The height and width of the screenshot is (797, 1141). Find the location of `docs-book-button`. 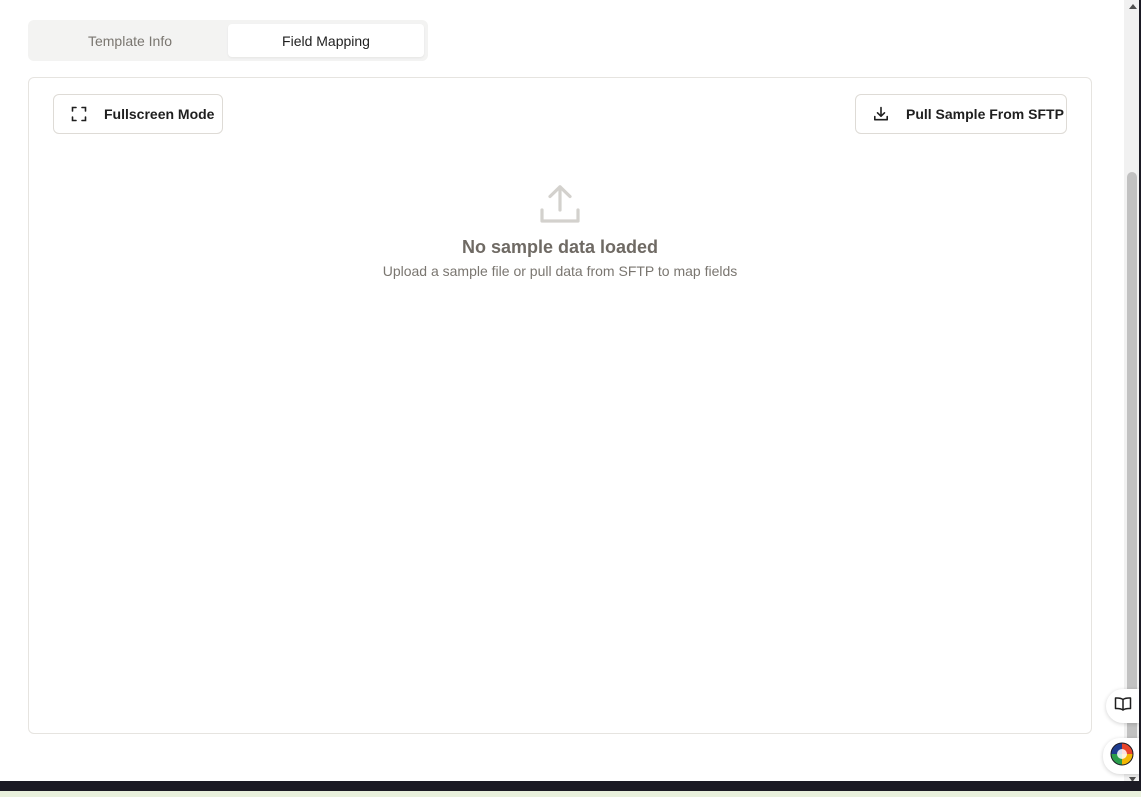

docs-book-button is located at coordinates (1123, 706).